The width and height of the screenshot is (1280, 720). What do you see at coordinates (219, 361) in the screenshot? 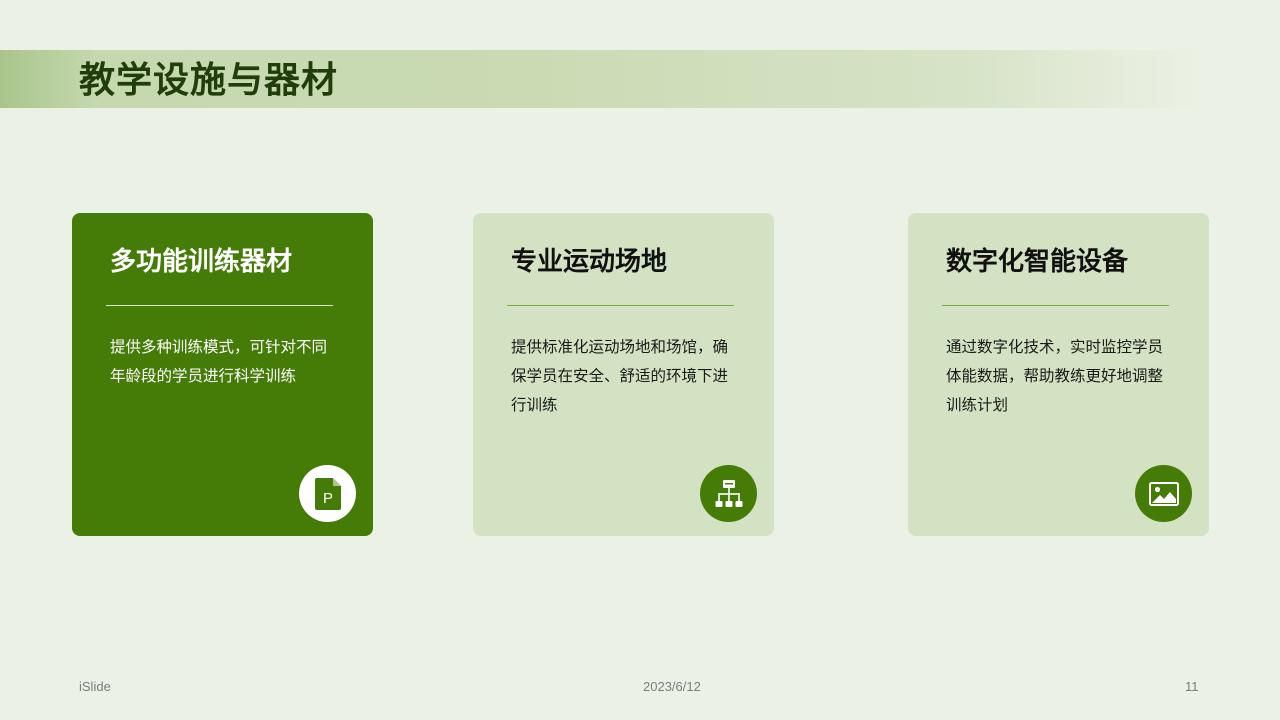
I see `card-description: 提供多种训练模式，可针对不同年龄段的学员进行科学训练` at bounding box center [219, 361].